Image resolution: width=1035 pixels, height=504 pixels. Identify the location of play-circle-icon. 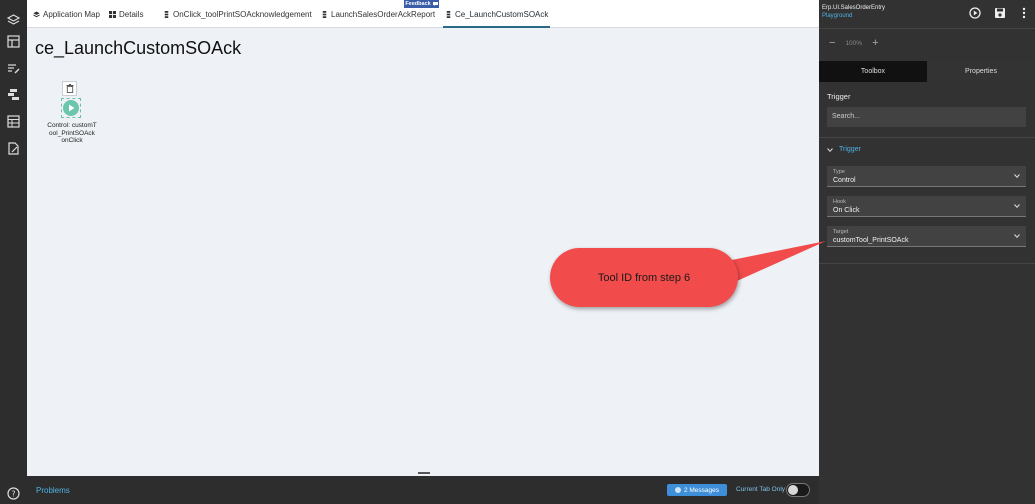
(975, 13).